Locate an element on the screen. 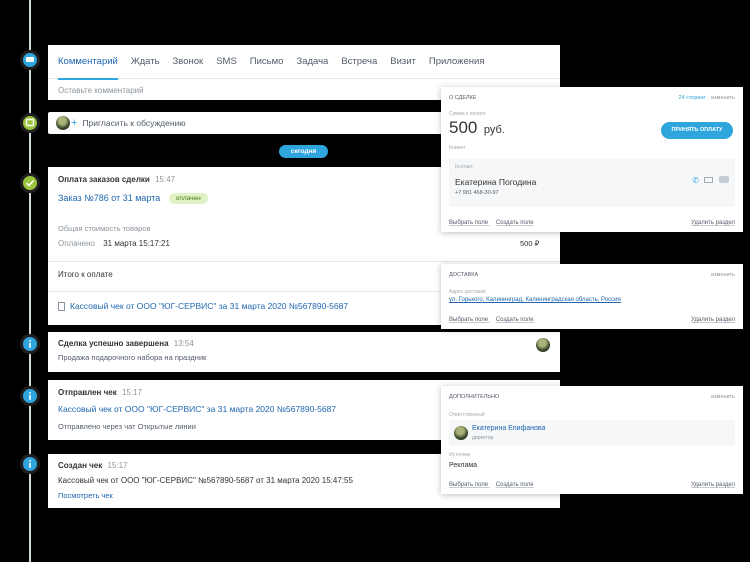 This screenshot has width=750, height=562. payment-time: 15:47 is located at coordinates (165, 179).